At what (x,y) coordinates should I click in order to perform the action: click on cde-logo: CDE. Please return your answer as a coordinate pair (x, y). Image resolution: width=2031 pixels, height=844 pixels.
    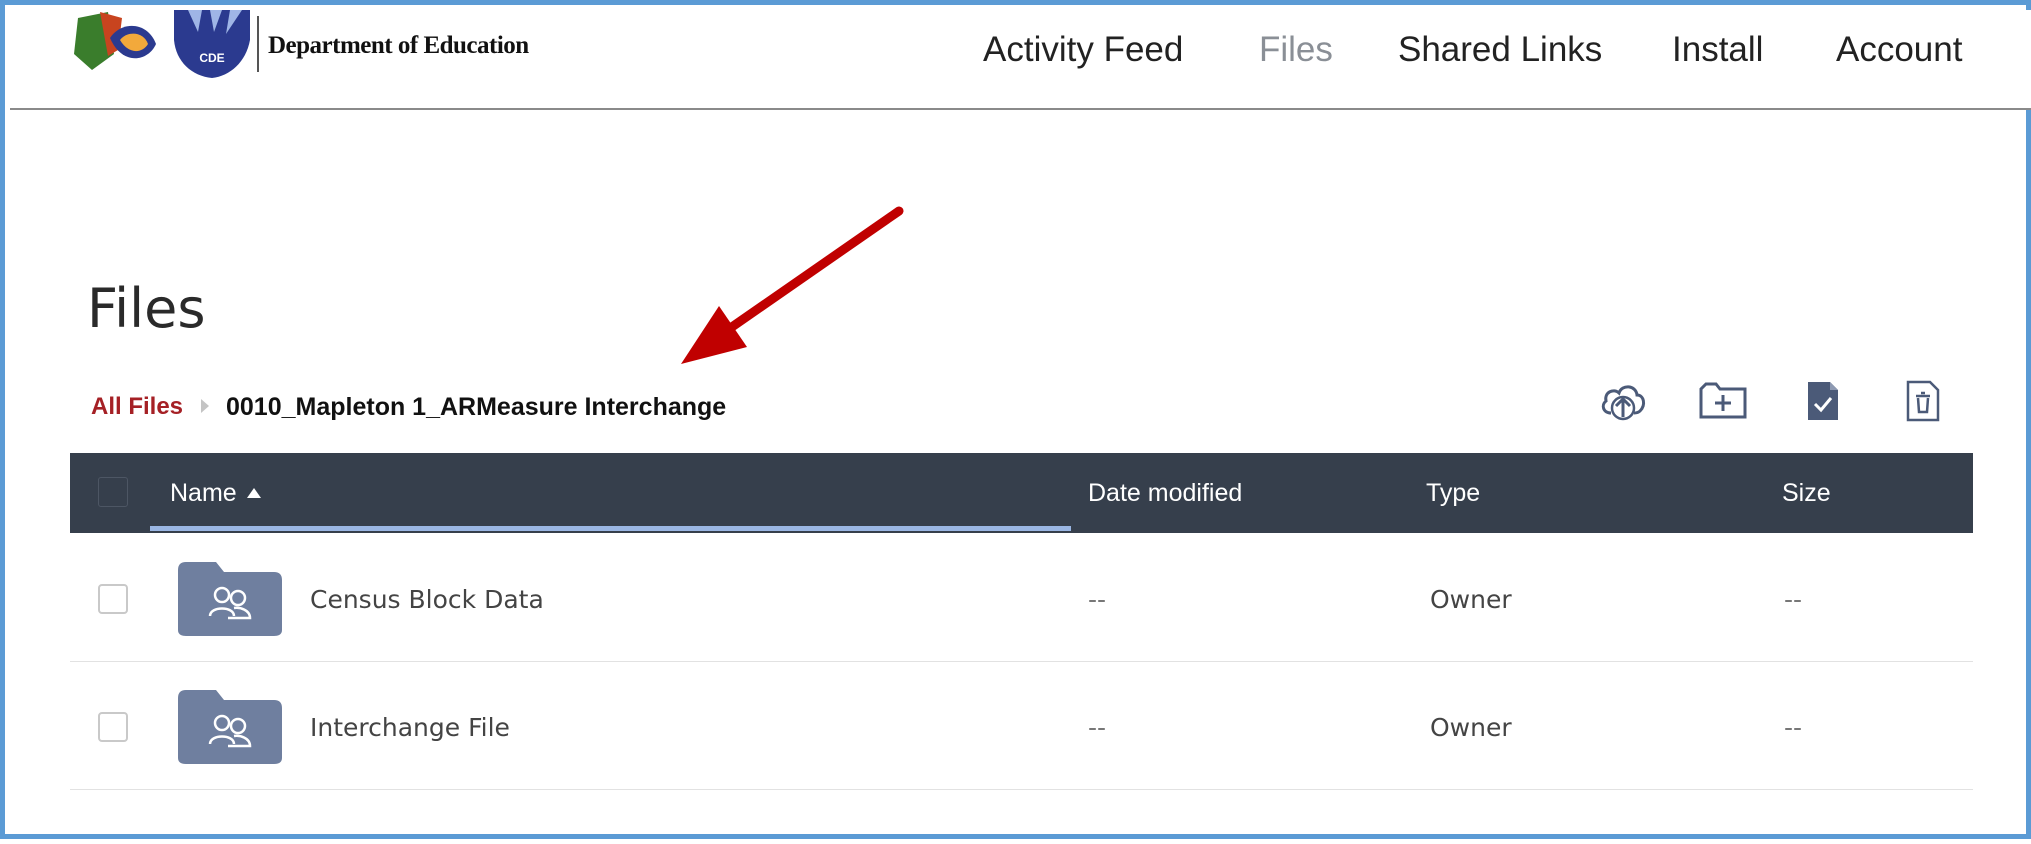
    Looking at the image, I should click on (160, 45).